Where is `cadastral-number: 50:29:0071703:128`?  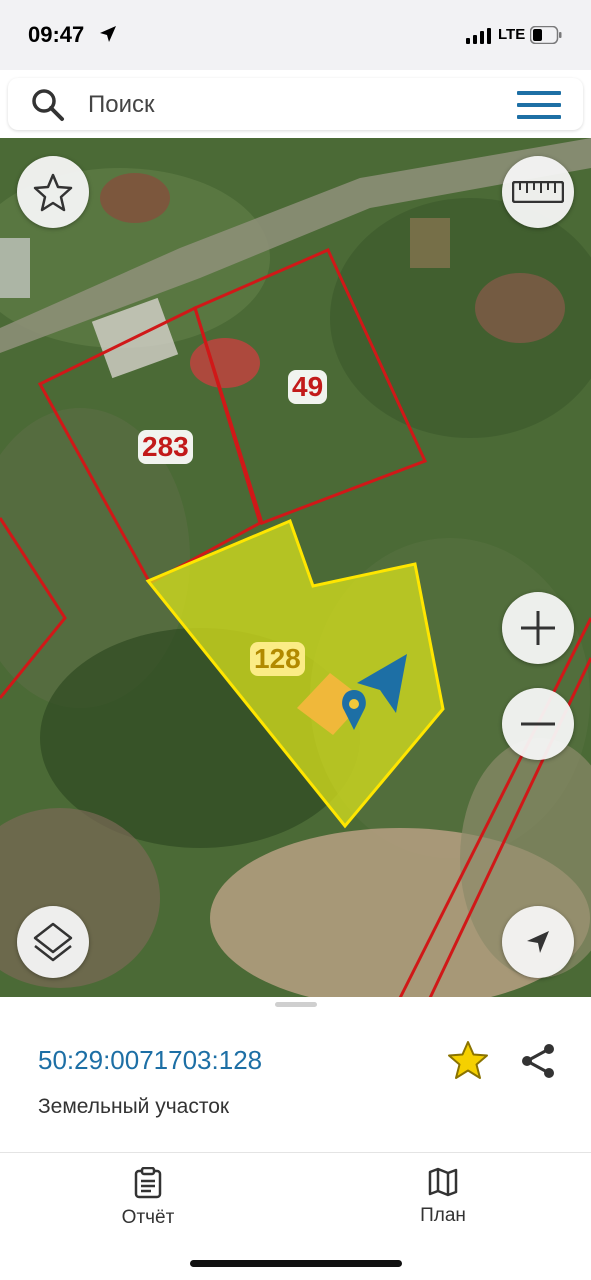 cadastral-number: 50:29:0071703:128 is located at coordinates (150, 1060).